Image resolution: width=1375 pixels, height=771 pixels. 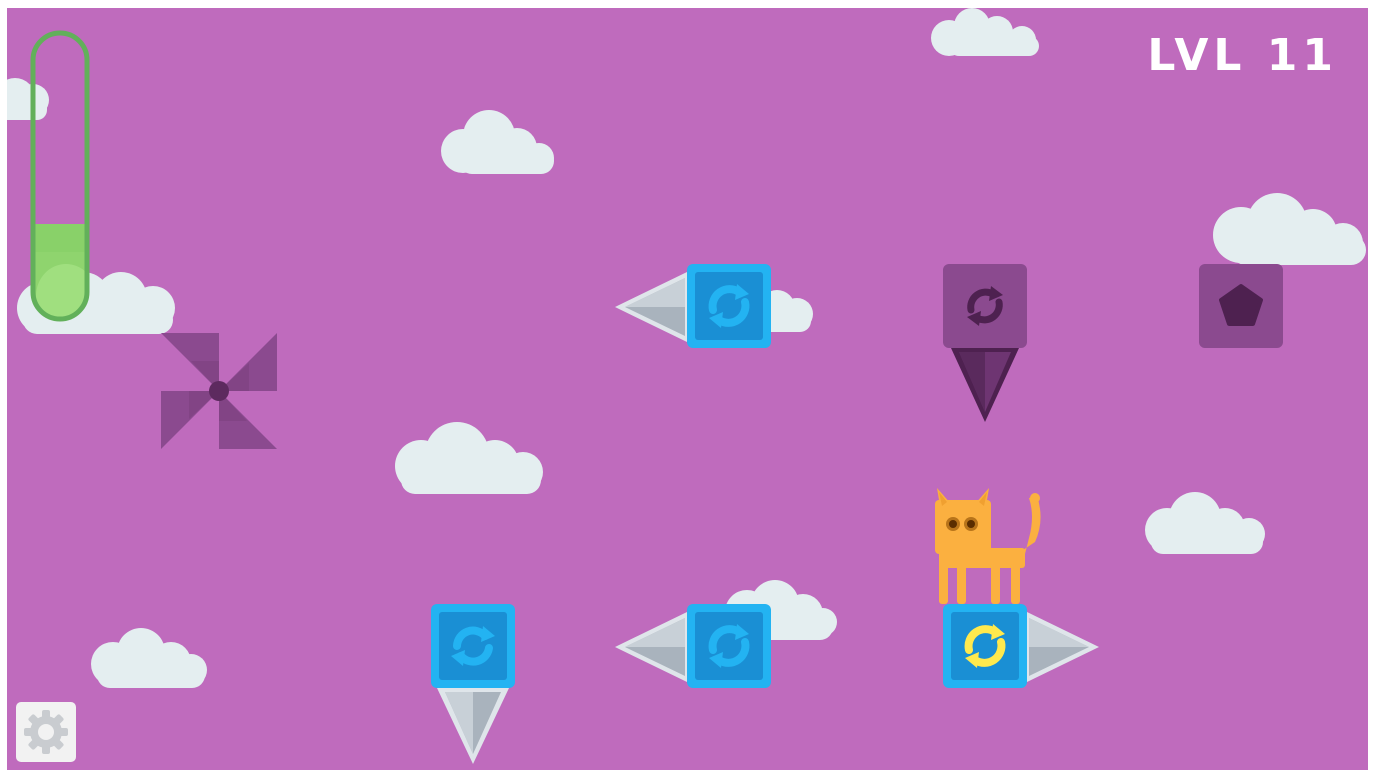 I want to click on spike-right, so click(x=1064, y=647).